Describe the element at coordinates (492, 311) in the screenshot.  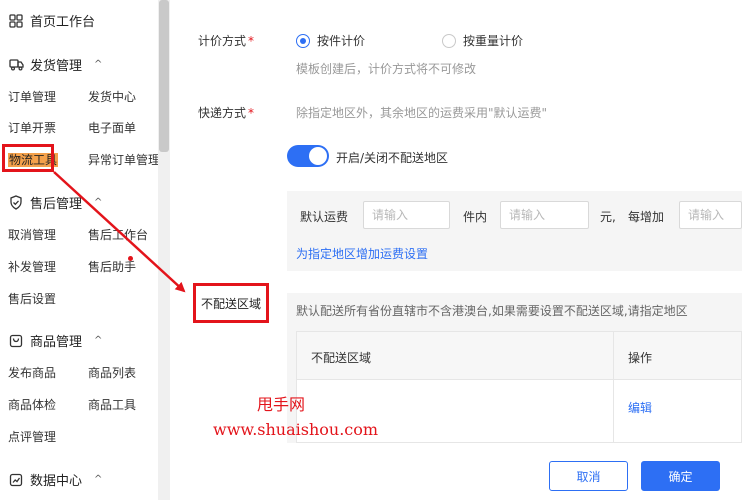
I see `noship-hint: 默认配送所有省份直辖市不含港澳台,如果需要设置不配送区域,请指定地区` at that location.